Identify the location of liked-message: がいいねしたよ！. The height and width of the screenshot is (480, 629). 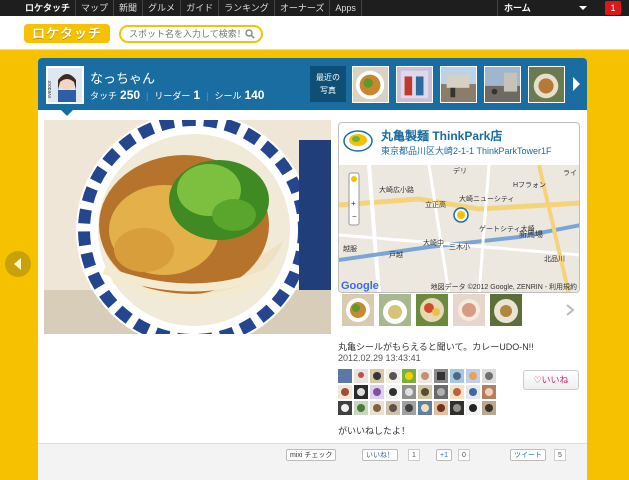
(374, 431).